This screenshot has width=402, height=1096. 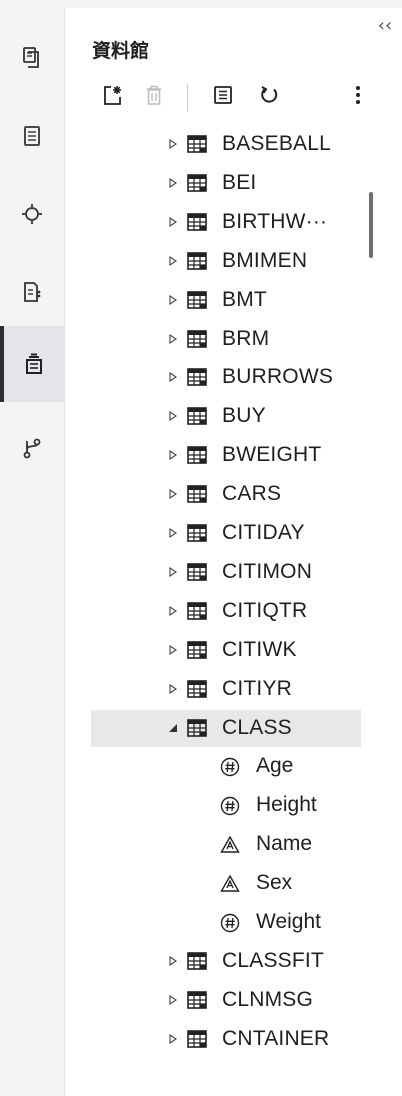 I want to click on tree-row-table: CITIMON, so click(x=201, y=572).